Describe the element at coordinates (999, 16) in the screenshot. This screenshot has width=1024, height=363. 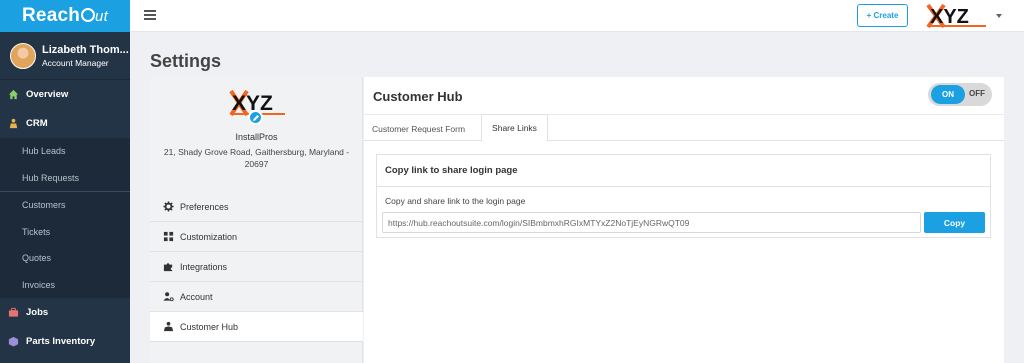
I see `chevron-down-icon` at that location.